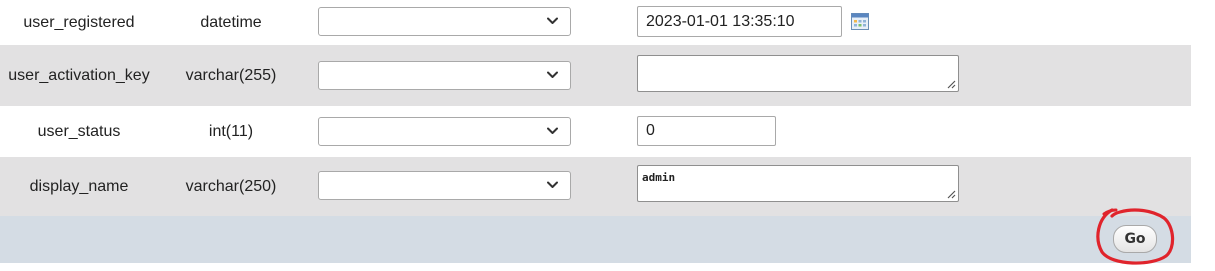  Describe the element at coordinates (231, 22) in the screenshot. I see `column-type: datetime` at that location.